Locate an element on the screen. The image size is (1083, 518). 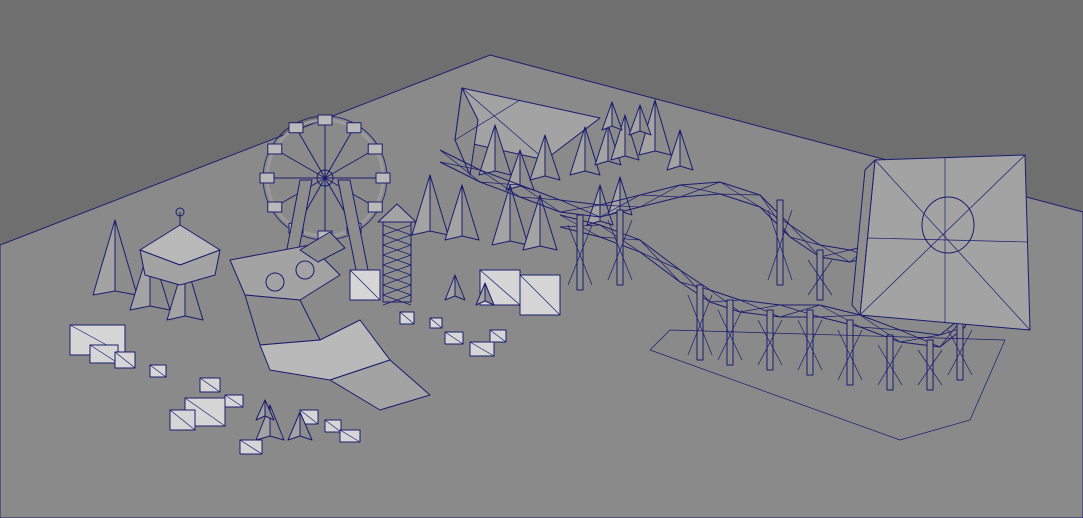
coaster-loop-wall is located at coordinates (941, 242).